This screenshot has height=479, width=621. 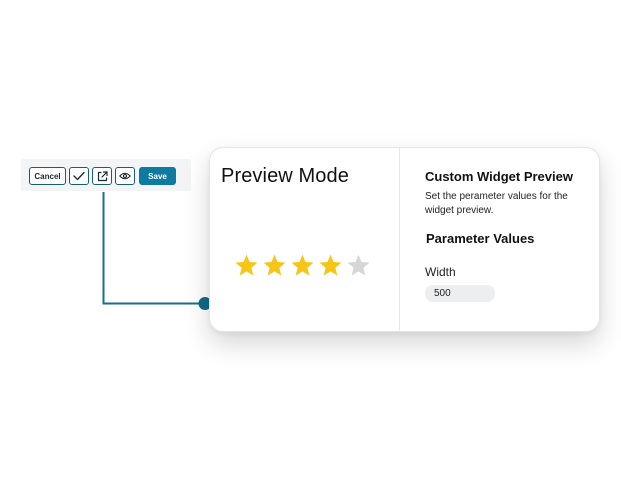 I want to click on open-external-button, so click(x=102, y=176).